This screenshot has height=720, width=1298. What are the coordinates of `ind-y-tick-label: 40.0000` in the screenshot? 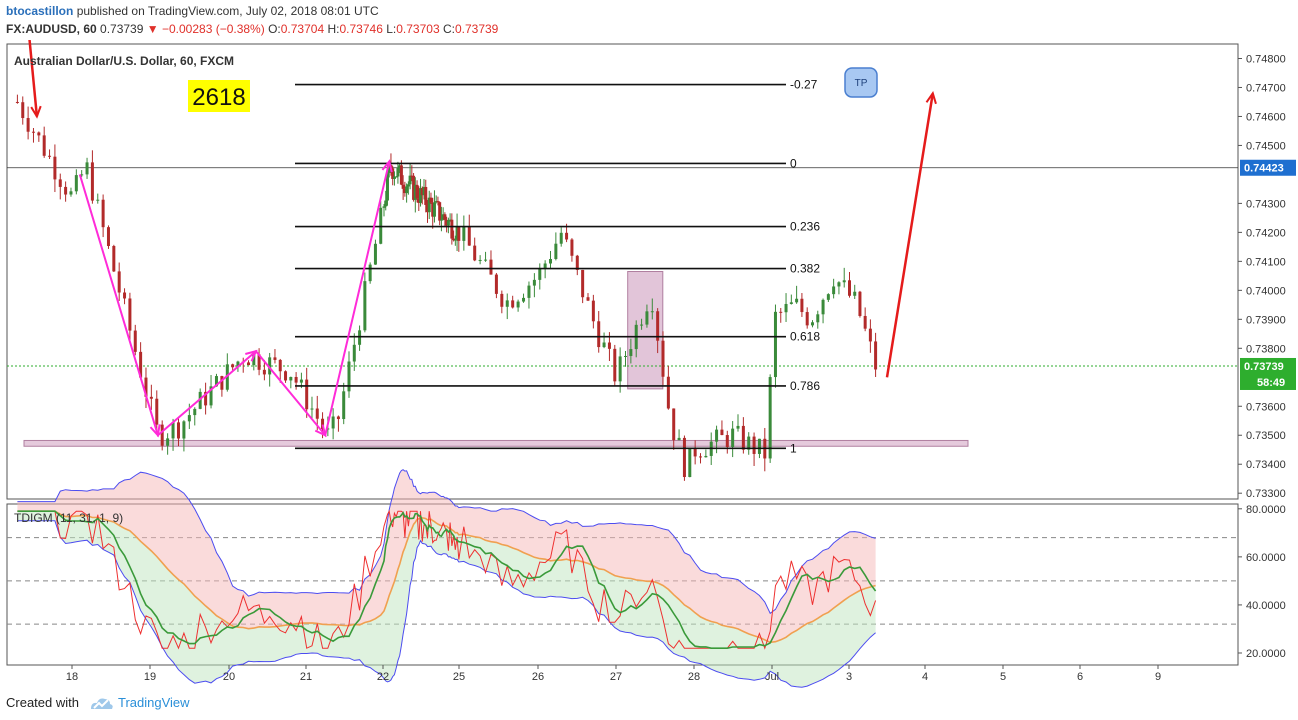 It's located at (1266, 606).